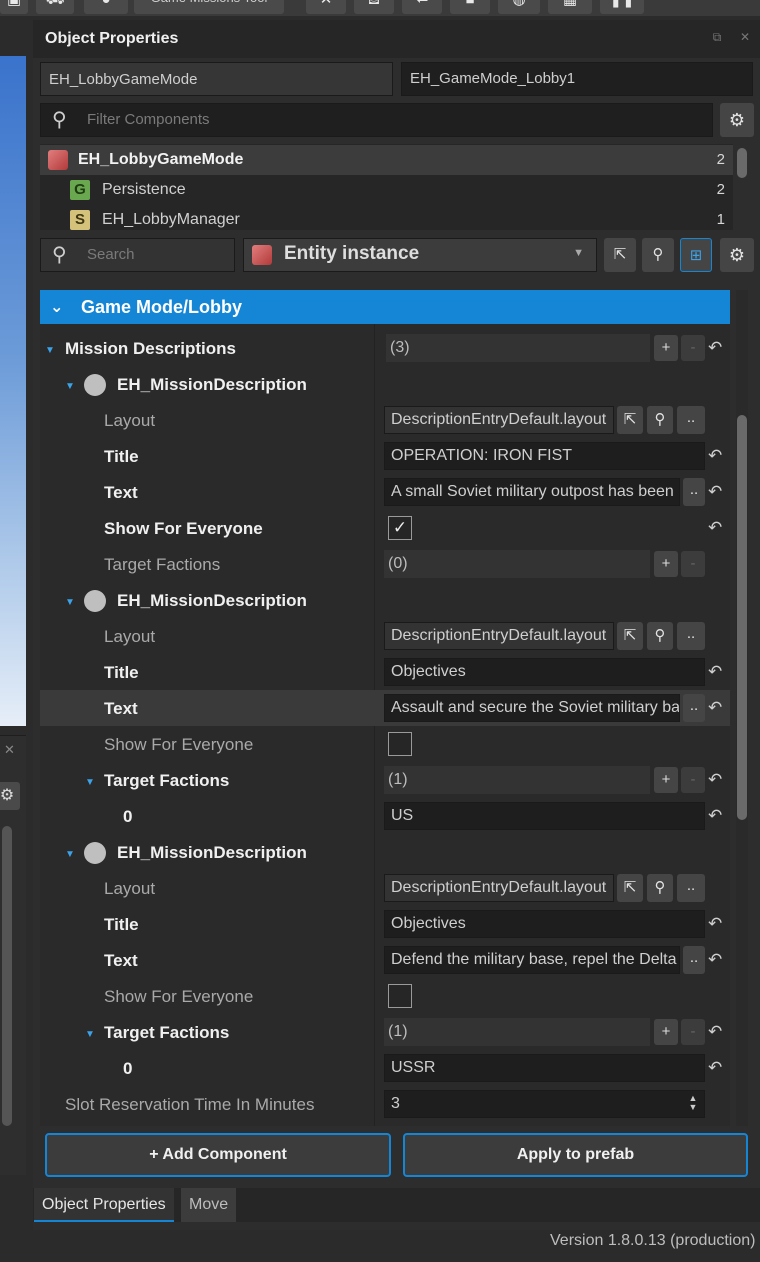 The height and width of the screenshot is (1262, 760). What do you see at coordinates (737, 255) in the screenshot?
I see `properties-gear-icon: ⚙` at bounding box center [737, 255].